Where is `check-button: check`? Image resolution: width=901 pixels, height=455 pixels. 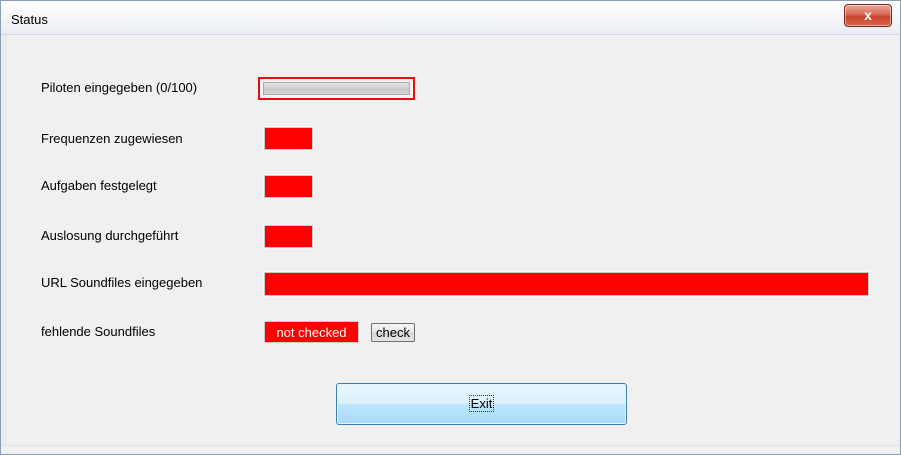
check-button: check is located at coordinates (393, 332).